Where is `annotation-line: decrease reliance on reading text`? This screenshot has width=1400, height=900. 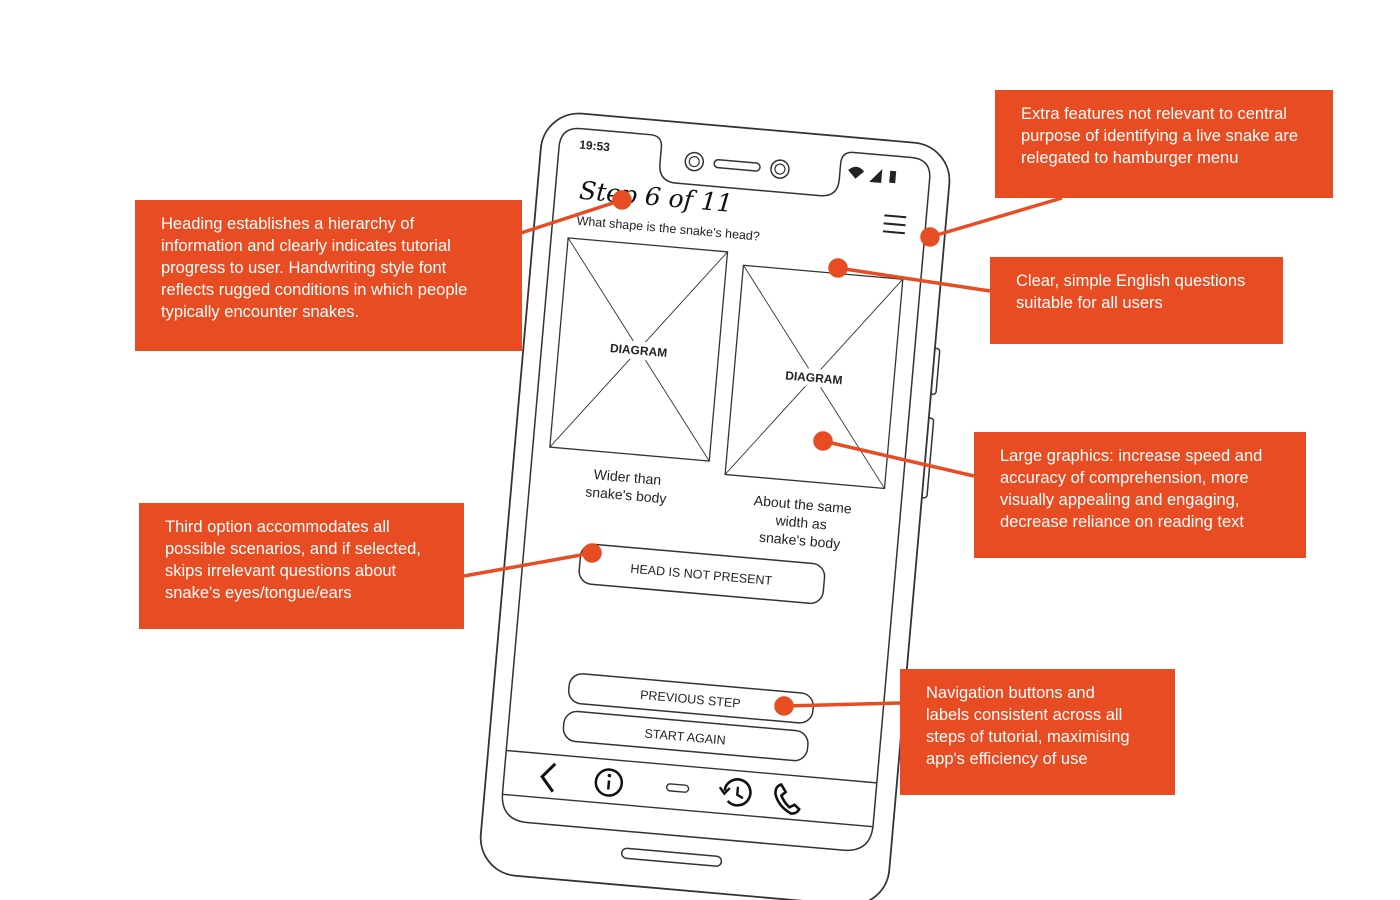
annotation-line: decrease reliance on reading text is located at coordinates (1122, 522).